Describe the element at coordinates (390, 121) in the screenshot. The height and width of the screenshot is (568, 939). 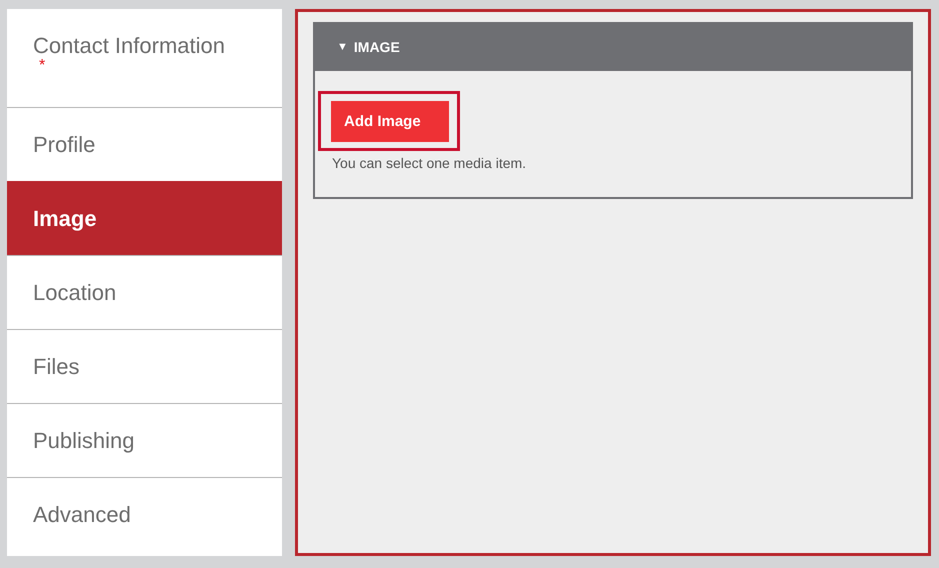
I see `add-image-button: Add Image` at that location.